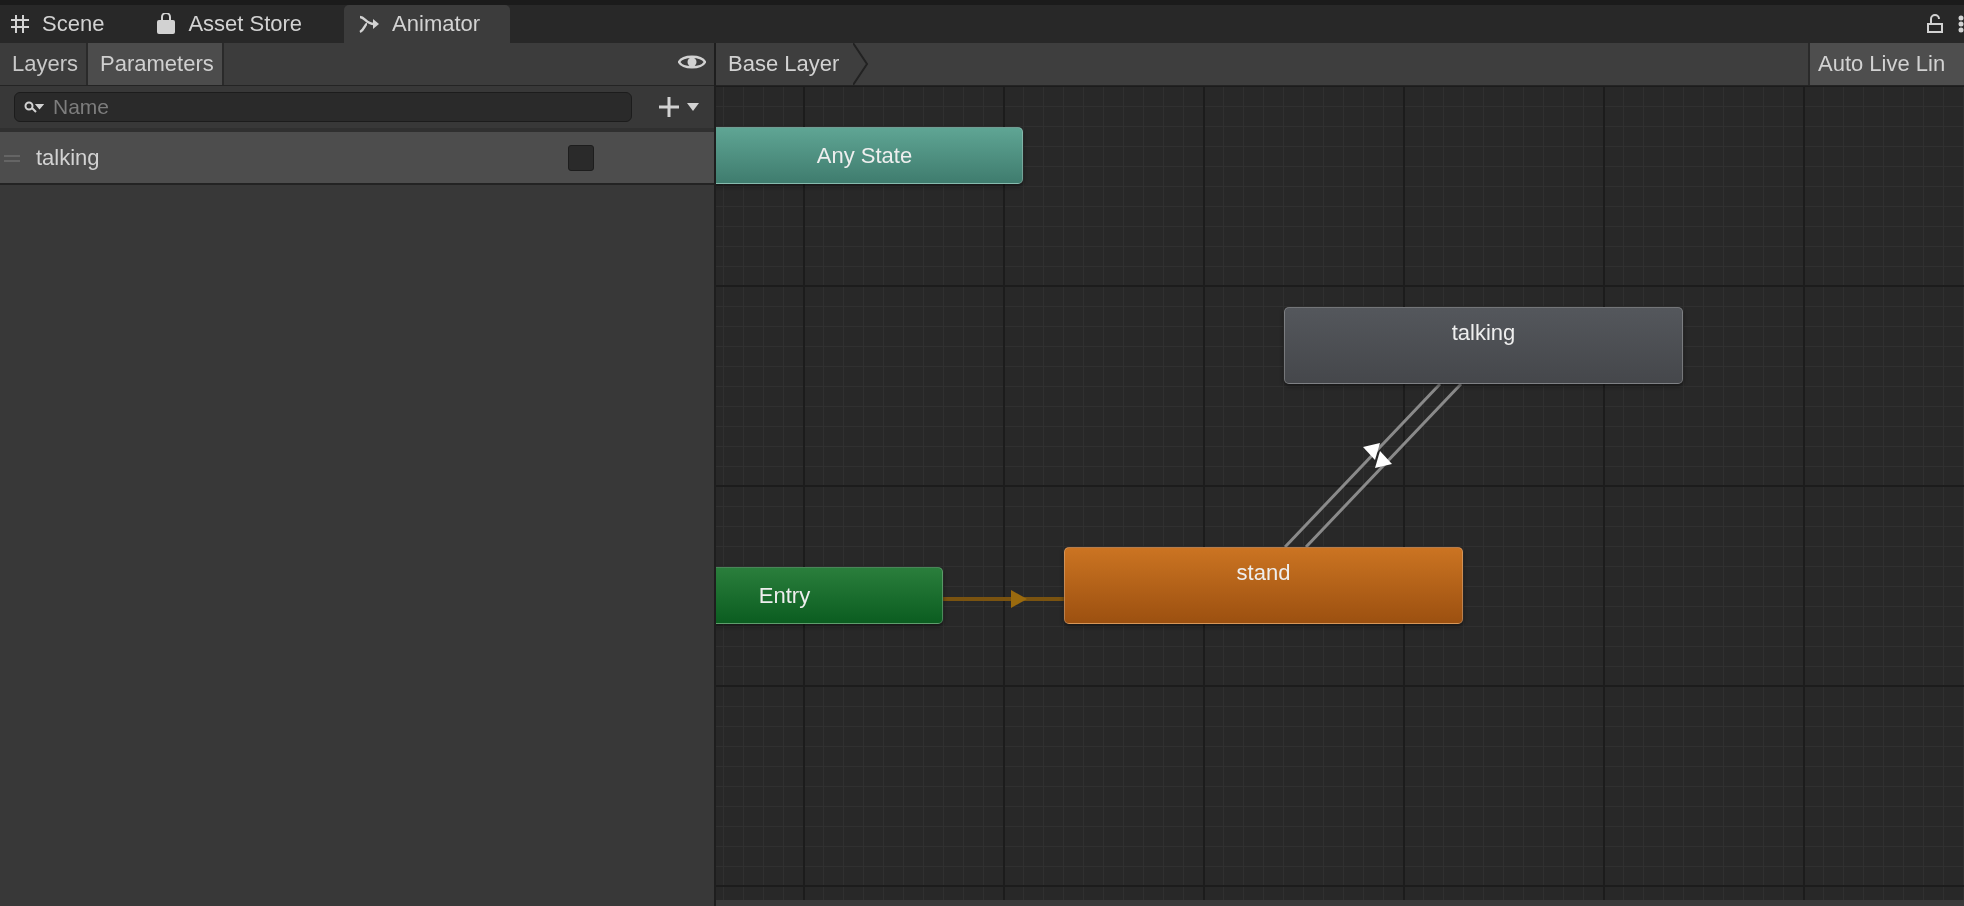 This screenshot has width=1964, height=906. Describe the element at coordinates (67, 24) in the screenshot. I see `window-tab: Scene` at that location.